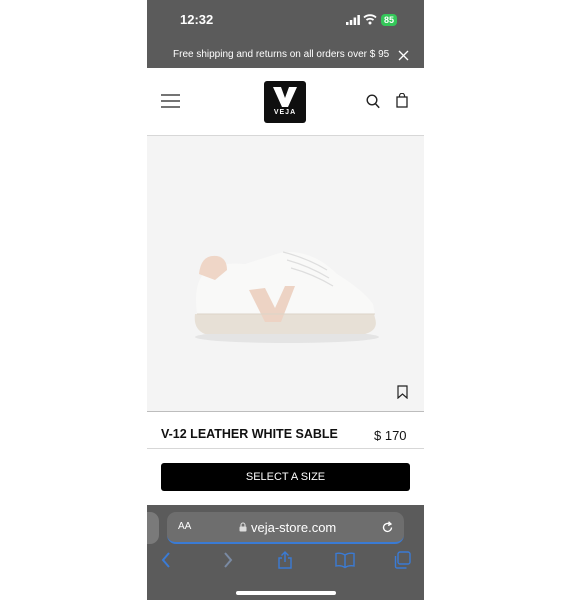 Image resolution: width=570 pixels, height=600 pixels. What do you see at coordinates (243, 527) in the screenshot?
I see `lock-icon` at bounding box center [243, 527].